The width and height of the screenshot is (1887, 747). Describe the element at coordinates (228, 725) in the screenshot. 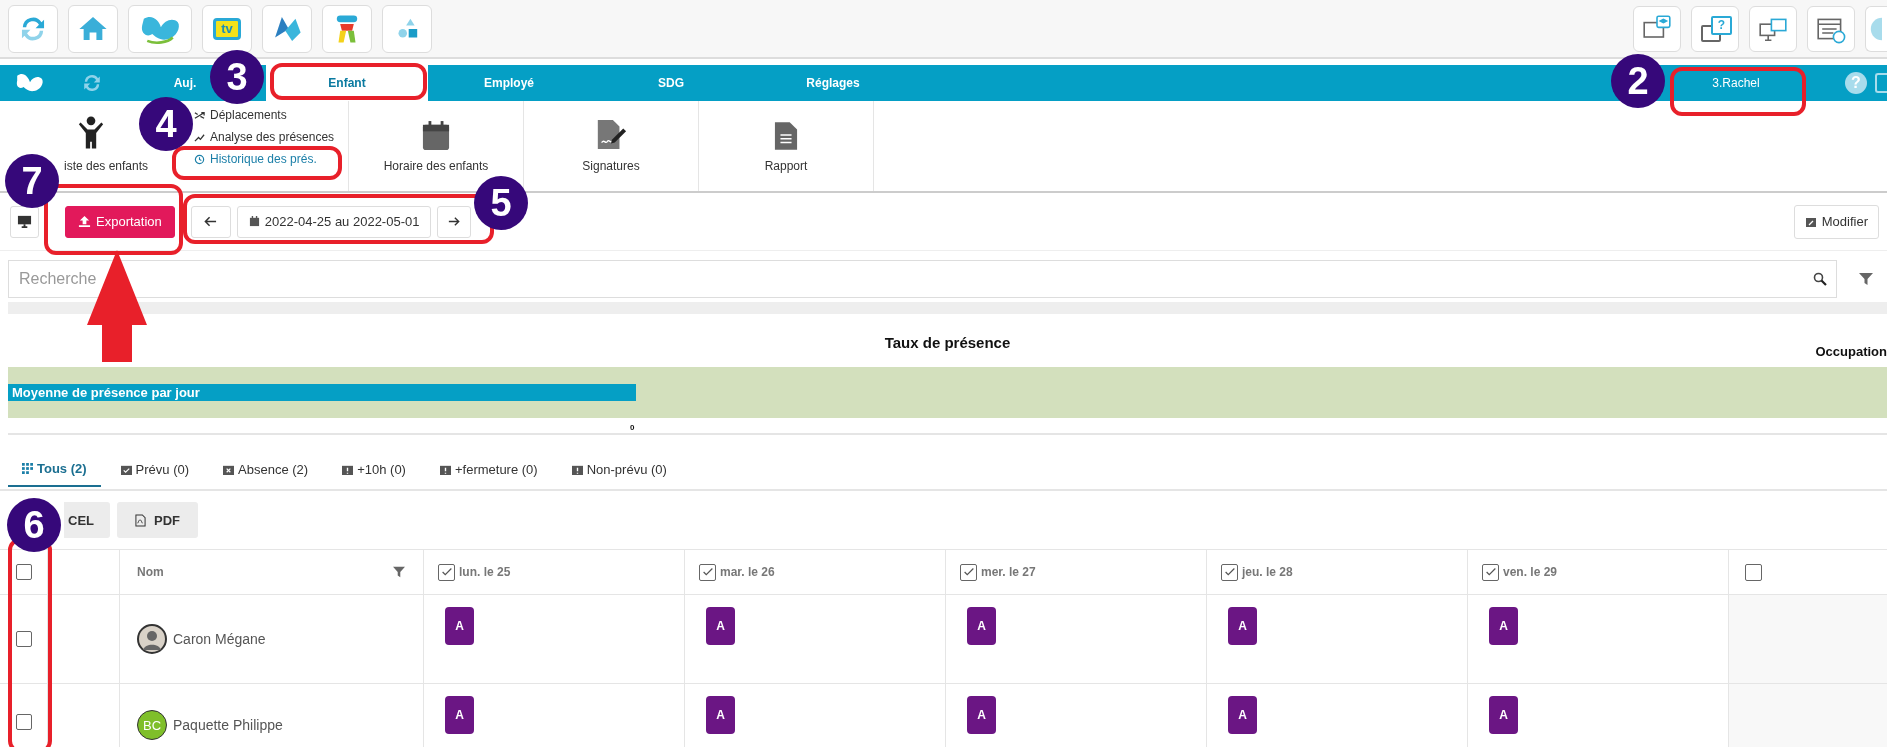

I see `child-name: Paquette Philippe` at that location.